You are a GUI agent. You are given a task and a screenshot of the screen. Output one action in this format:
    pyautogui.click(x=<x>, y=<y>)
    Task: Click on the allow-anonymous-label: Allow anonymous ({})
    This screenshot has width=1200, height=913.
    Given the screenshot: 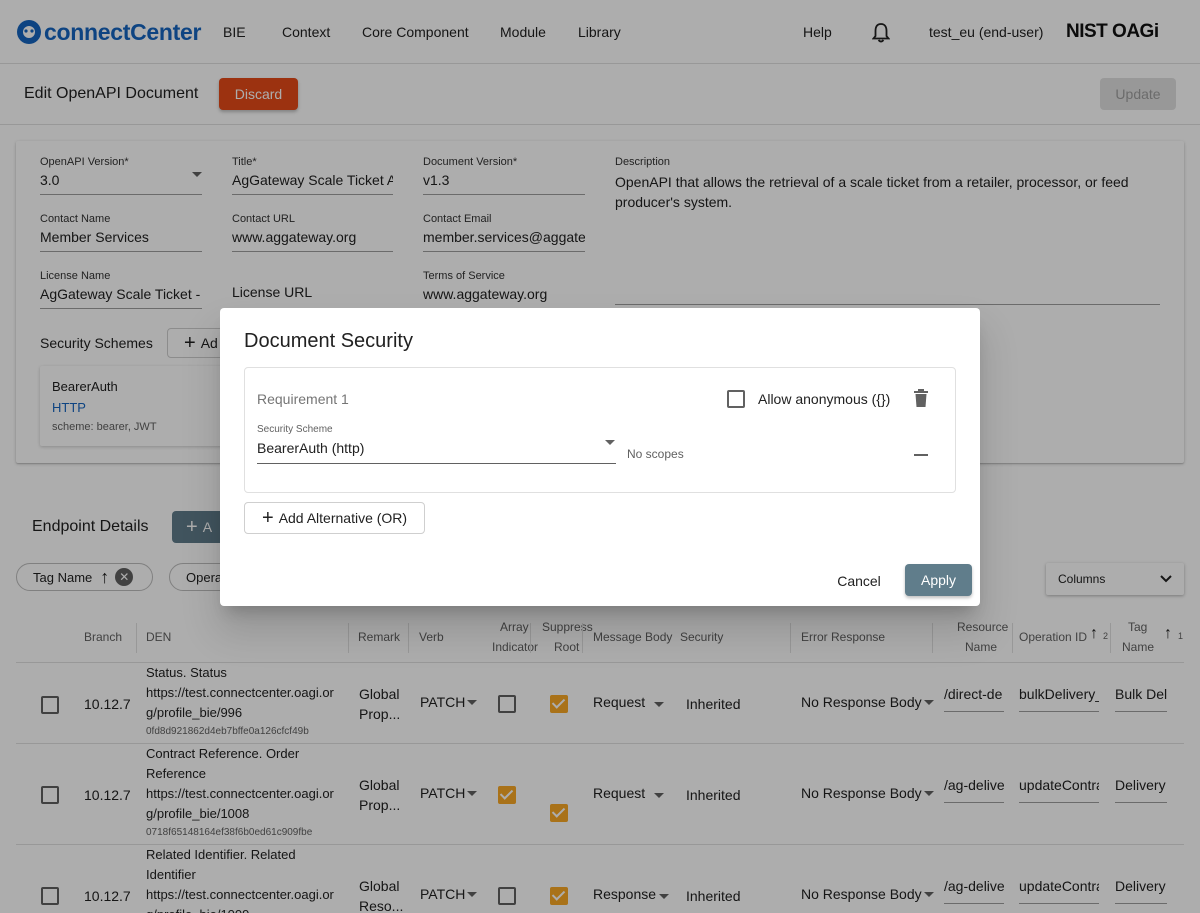 What is the action you would take?
    pyautogui.click(x=824, y=399)
    